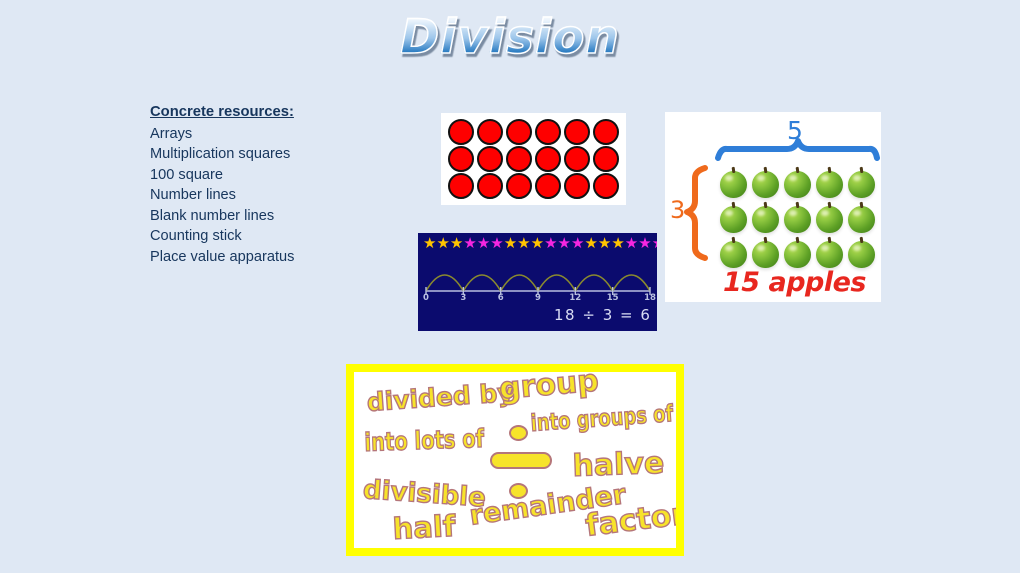 The height and width of the screenshot is (573, 1020). What do you see at coordinates (537, 282) in the screenshot?
I see `number-line-image: ★★★★★★★★★★★★★★★★★★ 0369121518 18 ÷ 3 = 6` at bounding box center [537, 282].